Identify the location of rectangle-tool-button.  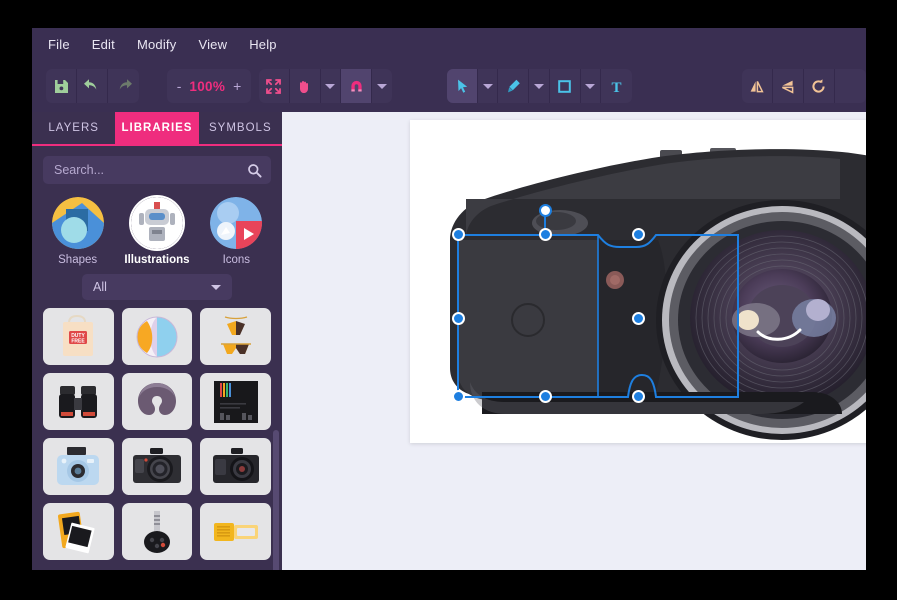
(565, 86).